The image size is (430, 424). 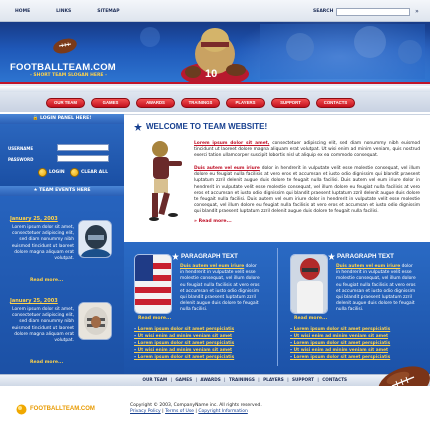 What do you see at coordinates (231, 143) in the screenshot?
I see `welcome-lead-1: Lorem ipsum dolor sit amet,` at bounding box center [231, 143].